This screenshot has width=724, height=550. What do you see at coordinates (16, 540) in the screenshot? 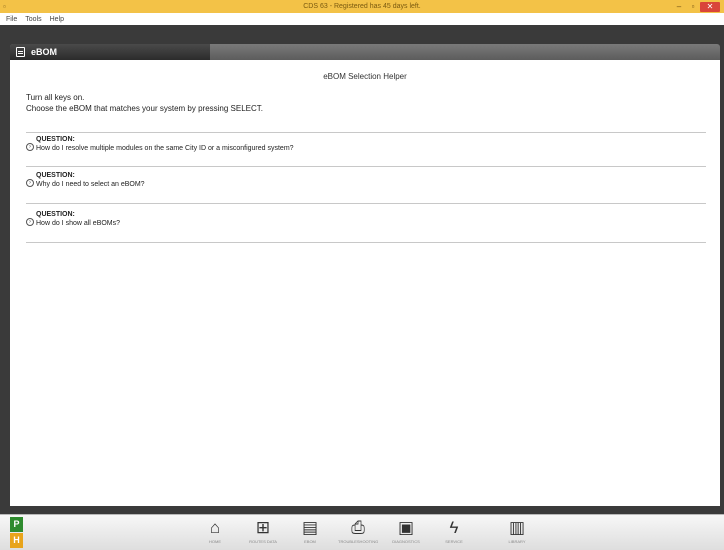
I see `status-h-badge: H` at bounding box center [16, 540].